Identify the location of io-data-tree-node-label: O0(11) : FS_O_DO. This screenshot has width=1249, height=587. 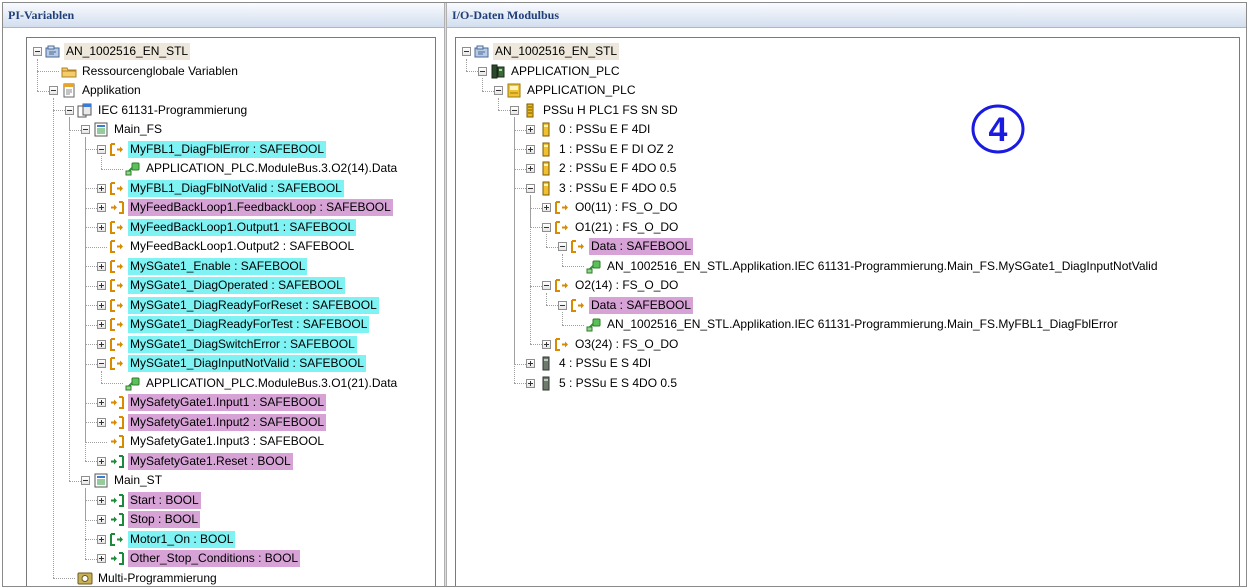
(626, 207).